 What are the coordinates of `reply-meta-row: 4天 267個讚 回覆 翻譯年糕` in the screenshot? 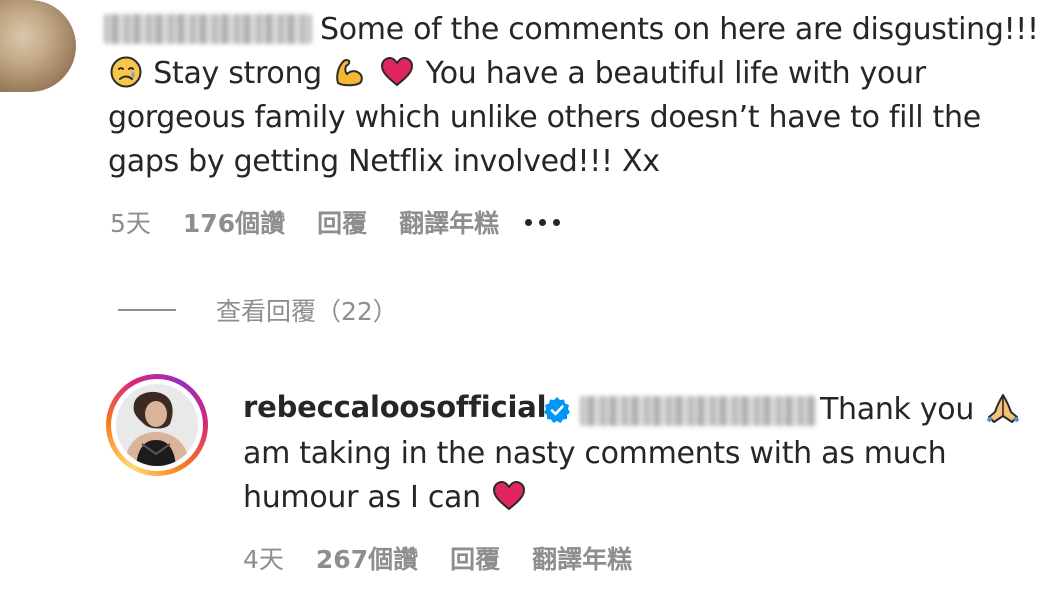 It's located at (453, 558).